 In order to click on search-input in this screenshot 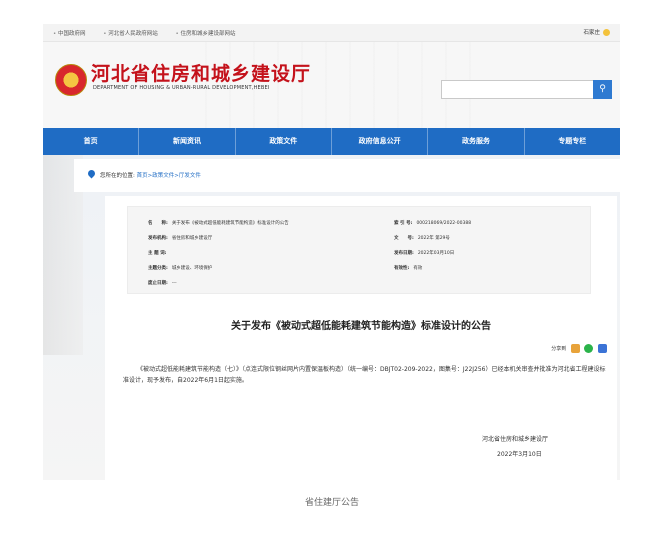, I will do `click(517, 89)`.